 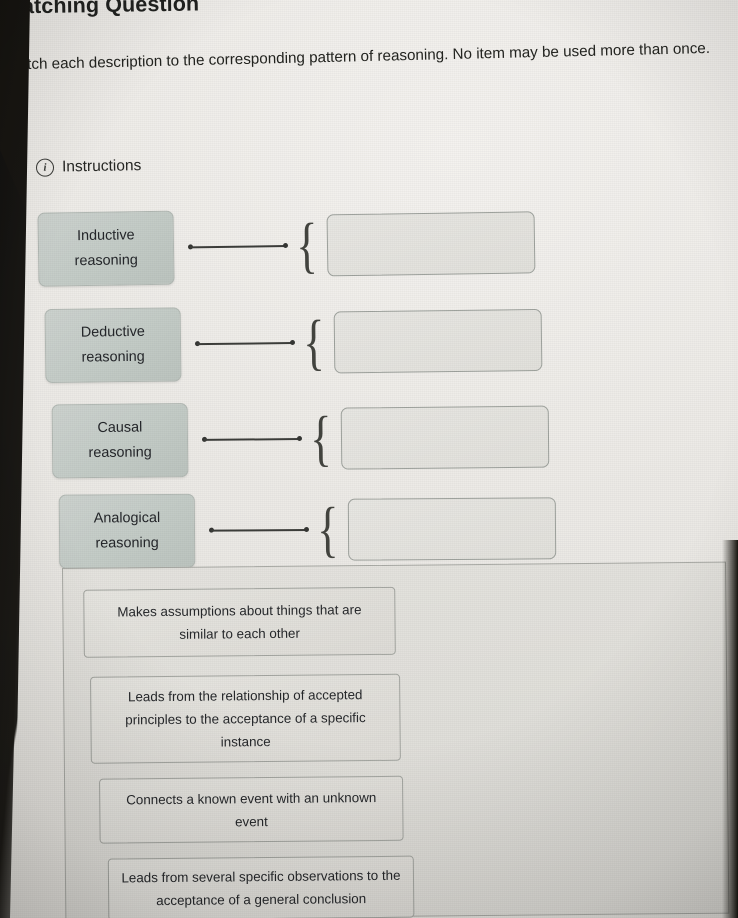 I want to click on info-circle-icon: i, so click(x=45, y=167).